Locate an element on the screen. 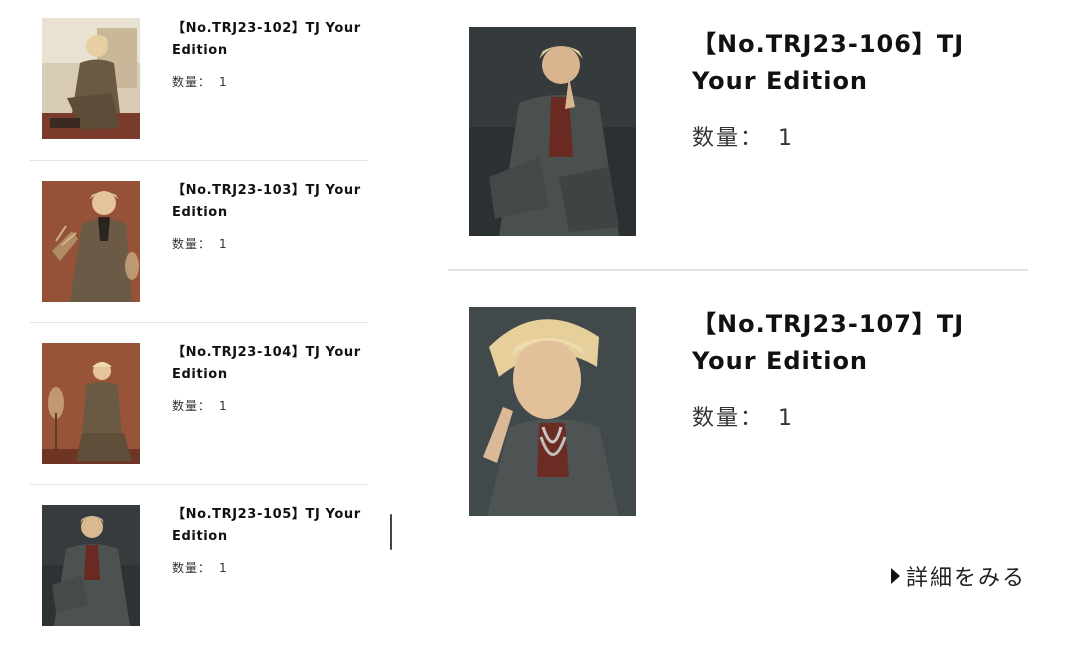 The height and width of the screenshot is (646, 1080). product-title: 【No.TRJ23-103】TJ Your Edition is located at coordinates (266, 201).